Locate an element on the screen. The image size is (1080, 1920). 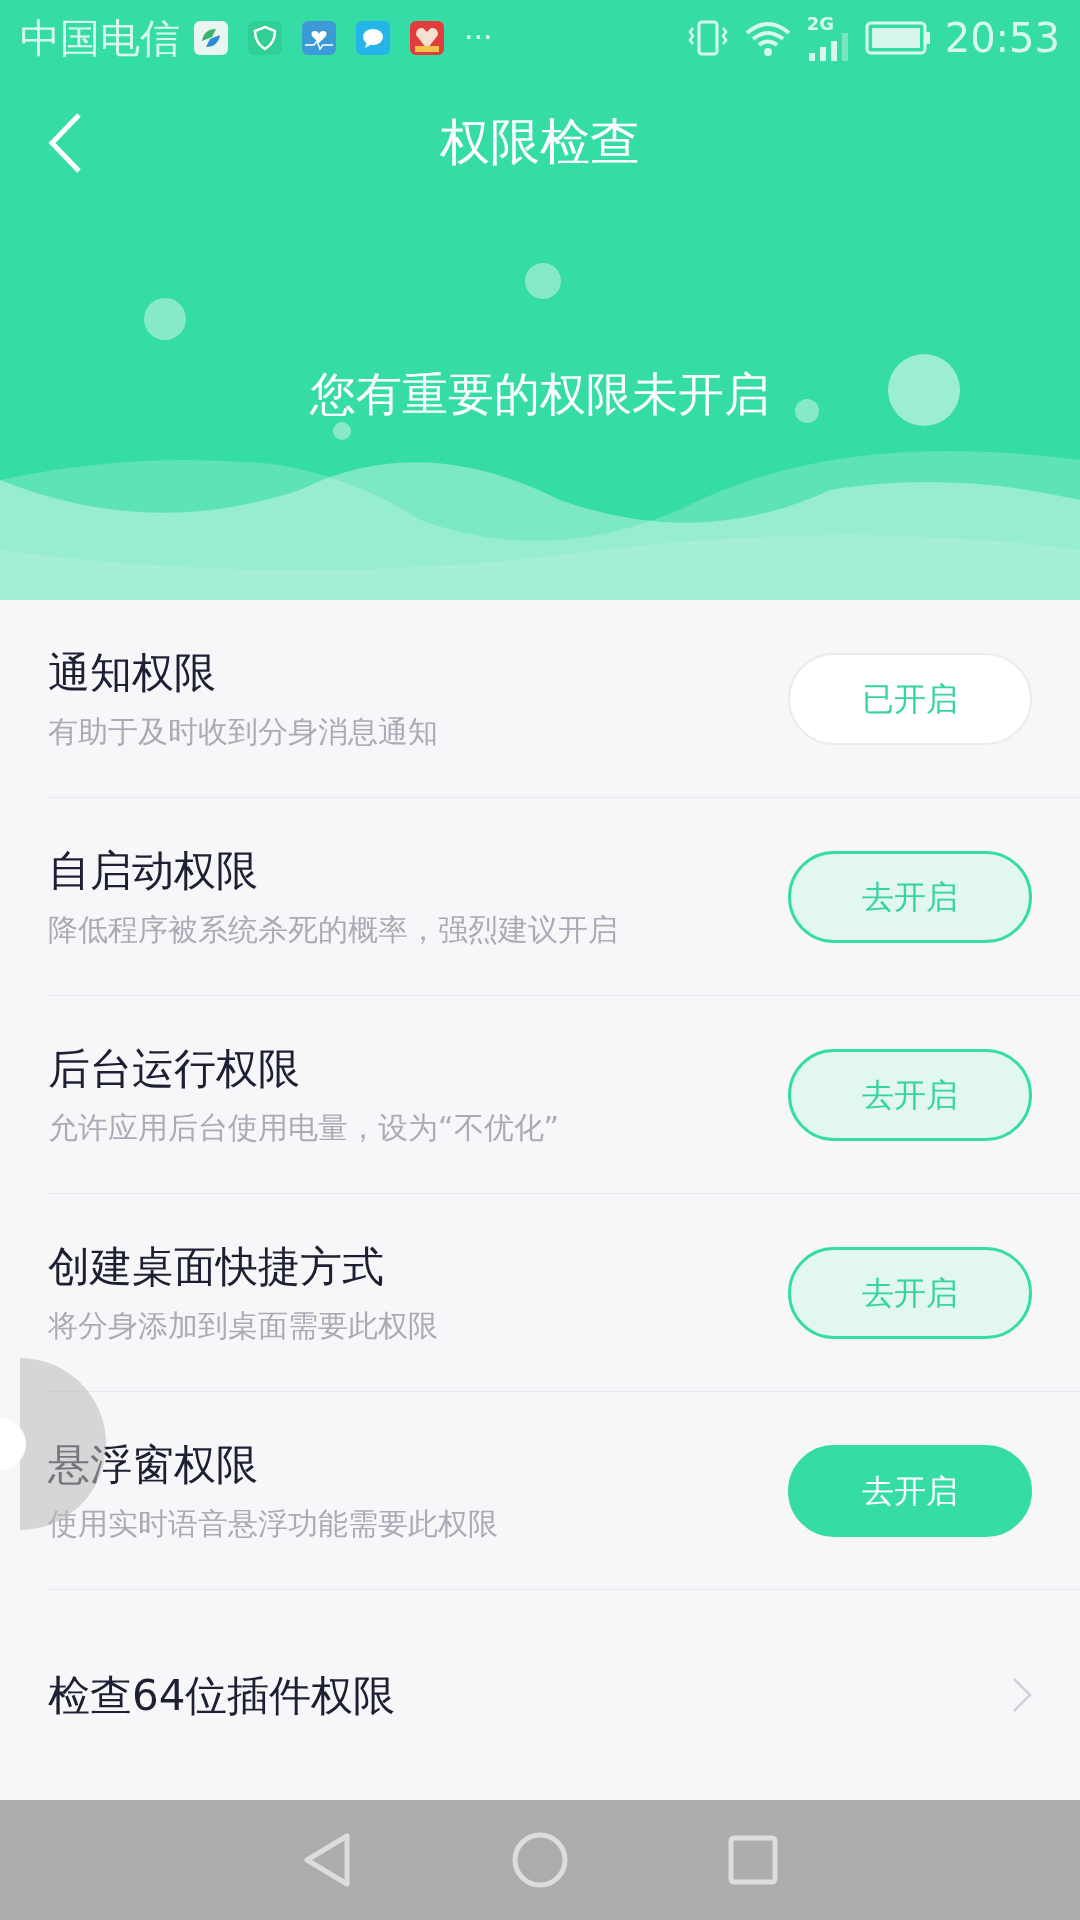
check-row: 检查64位插件权限 is located at coordinates (540, 1695).